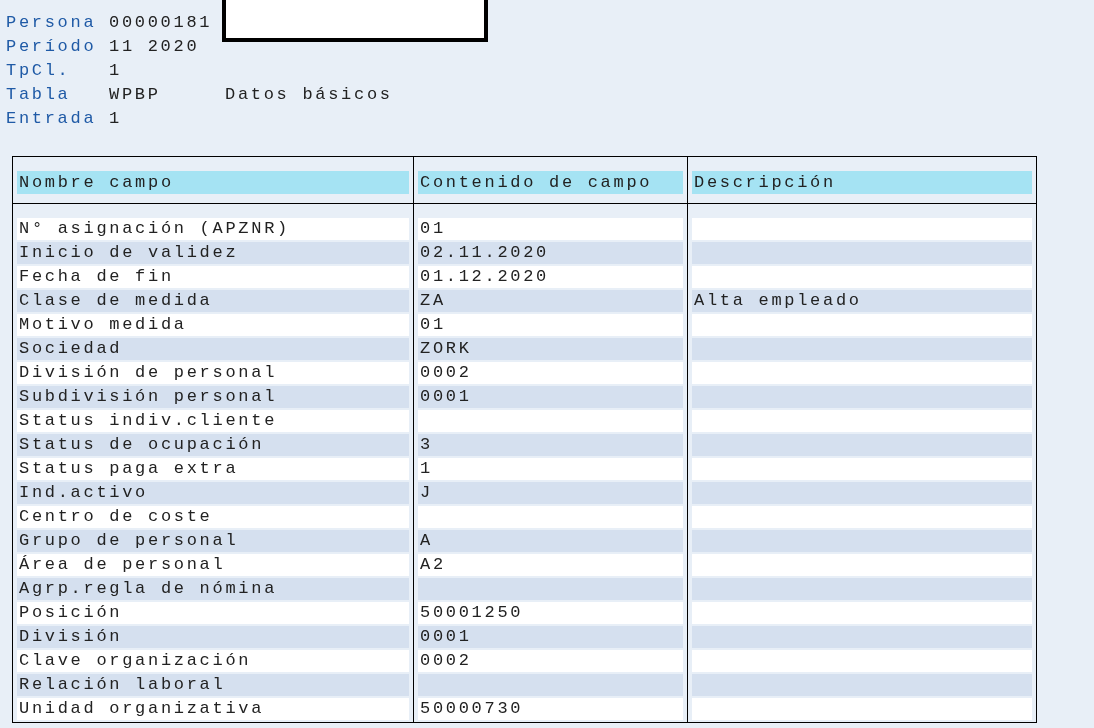  What do you see at coordinates (213, 301) in the screenshot?
I see `table-cell: Clase de medida` at bounding box center [213, 301].